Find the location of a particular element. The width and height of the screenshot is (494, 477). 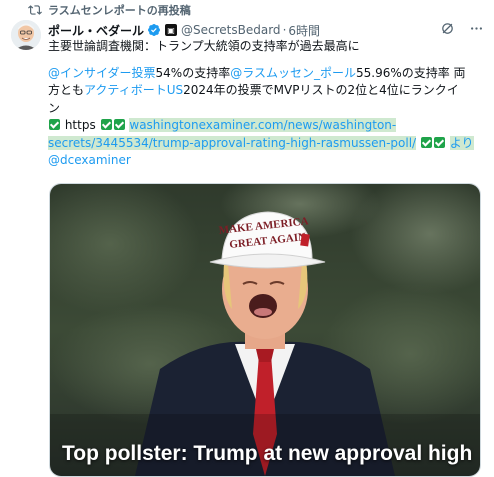

tweet-timestamp: 6時間 is located at coordinates (304, 30).